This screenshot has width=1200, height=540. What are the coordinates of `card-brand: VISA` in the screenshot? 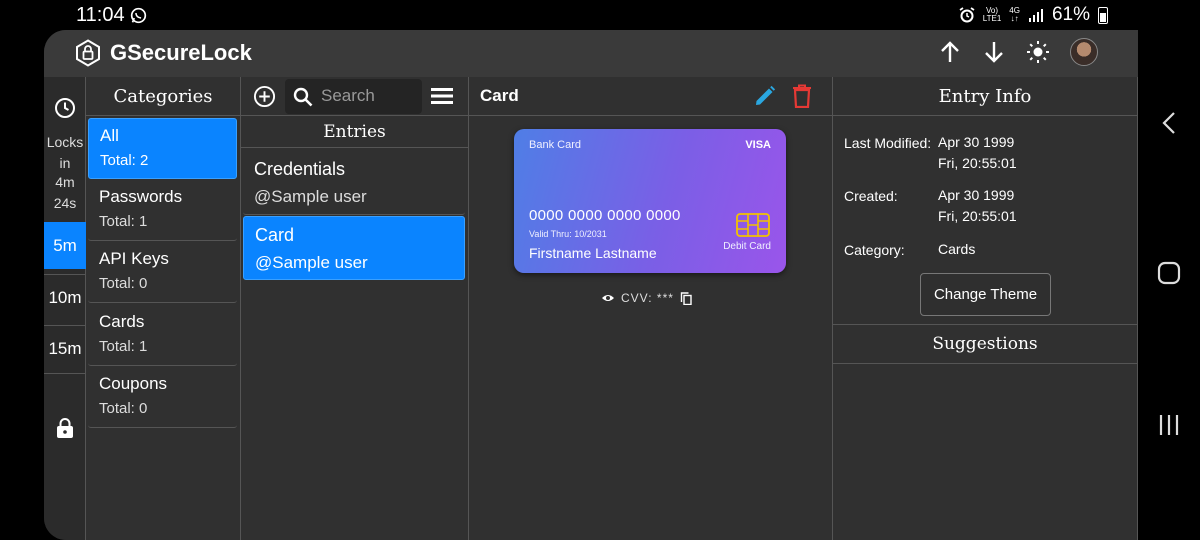 It's located at (758, 145).